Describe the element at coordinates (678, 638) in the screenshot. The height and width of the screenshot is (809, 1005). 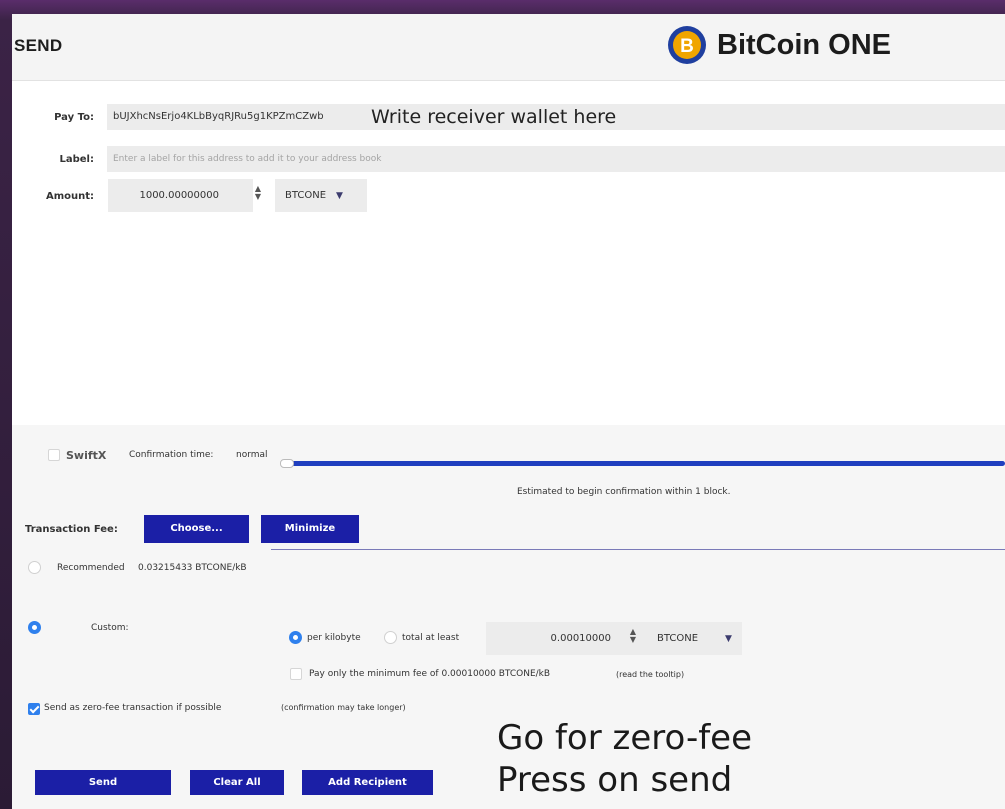
I see `custom-fee-unit-value: BTCONE` at that location.